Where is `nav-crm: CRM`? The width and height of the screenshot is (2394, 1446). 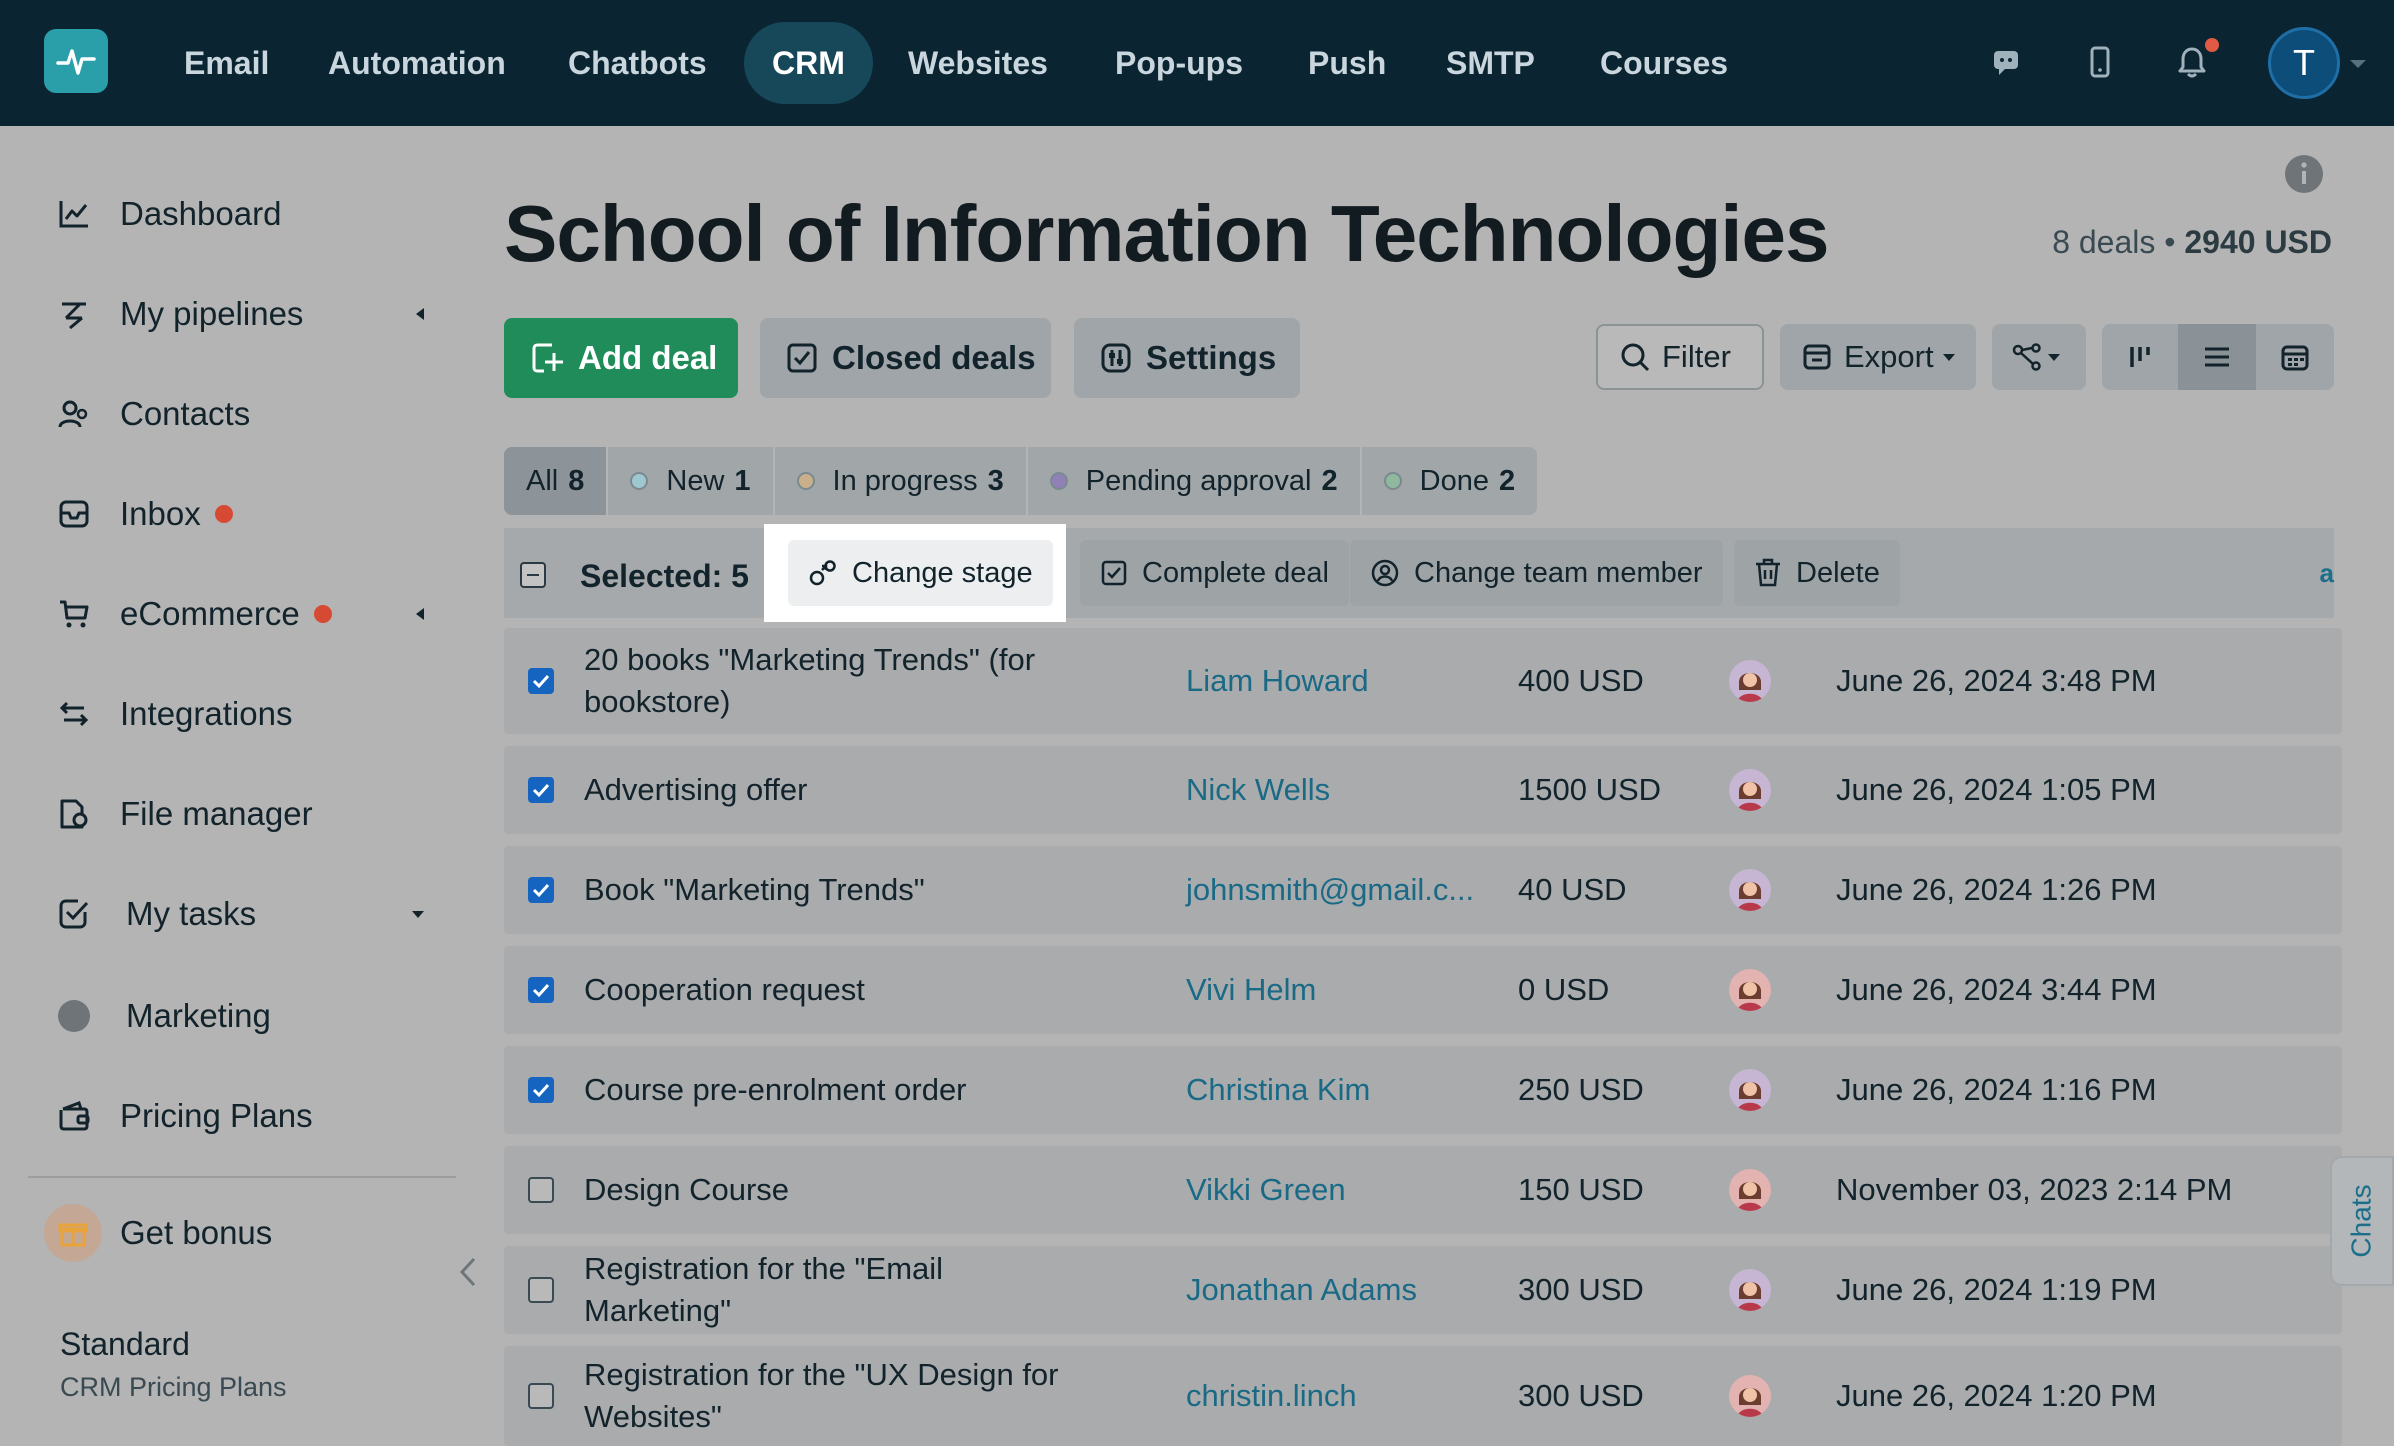 nav-crm: CRM is located at coordinates (808, 63).